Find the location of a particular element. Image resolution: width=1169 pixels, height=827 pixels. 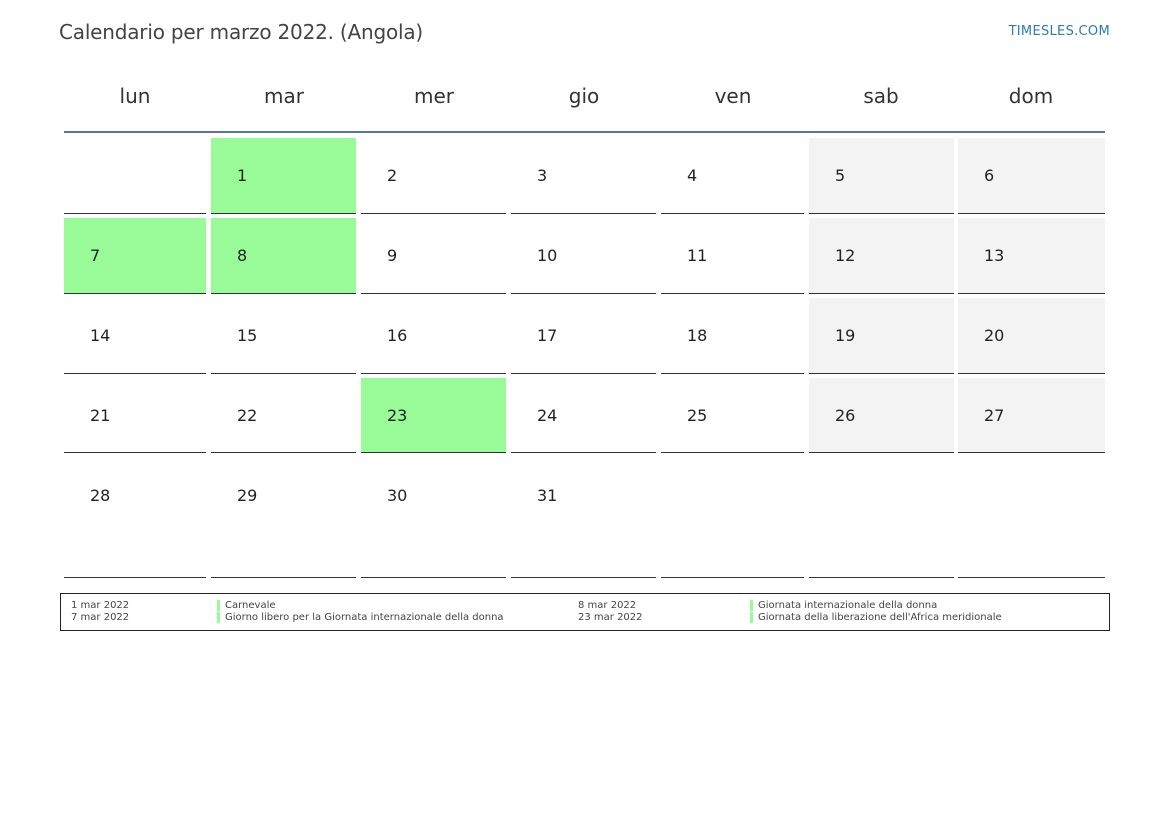

day-number: 19 is located at coordinates (845, 335).